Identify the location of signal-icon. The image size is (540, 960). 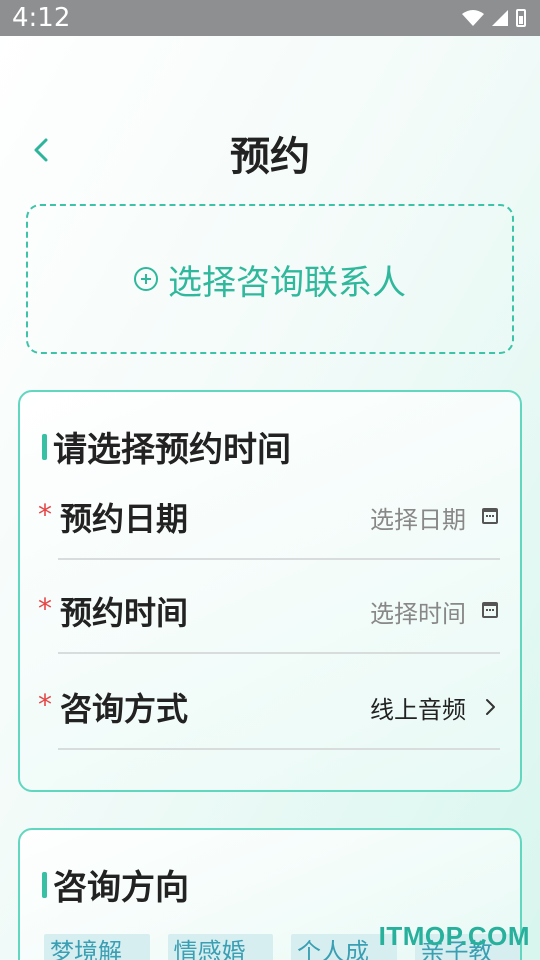
(500, 18).